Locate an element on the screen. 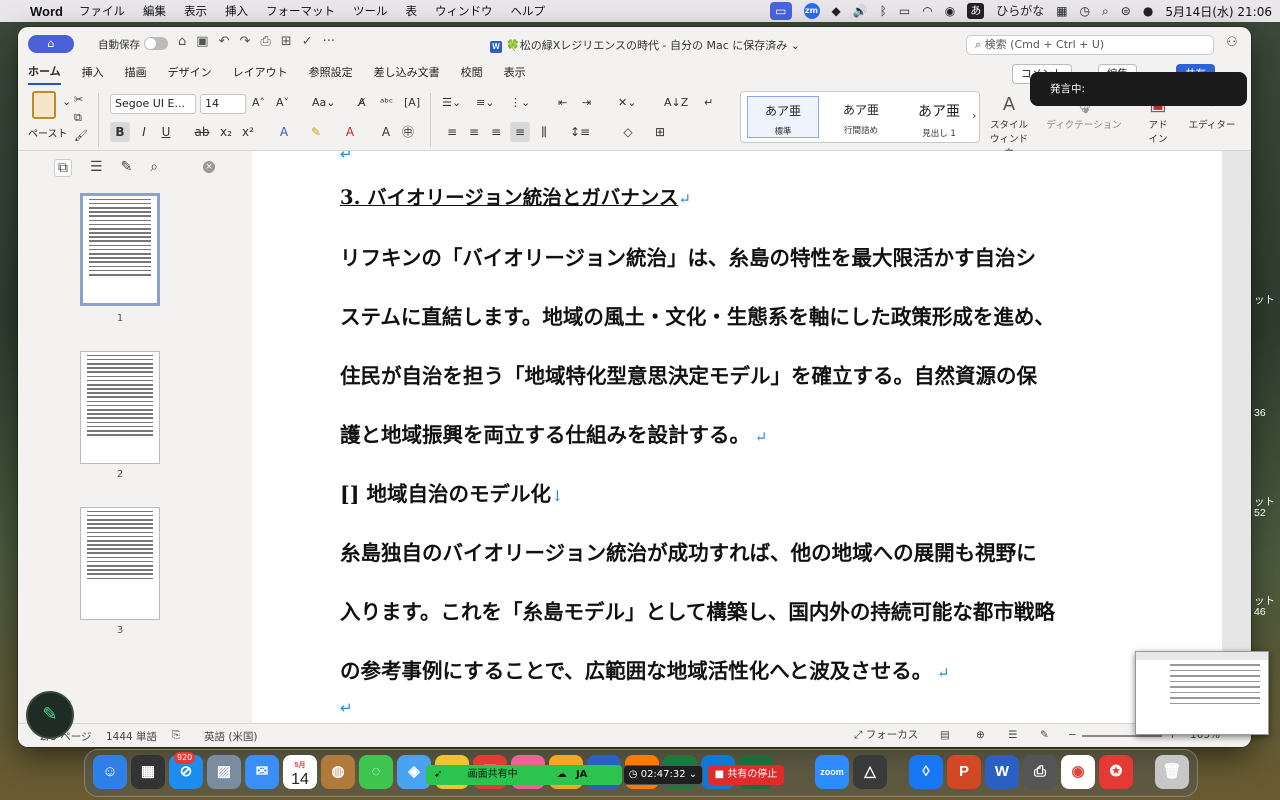  zoom-out-icon: − is located at coordinates (1072, 735).